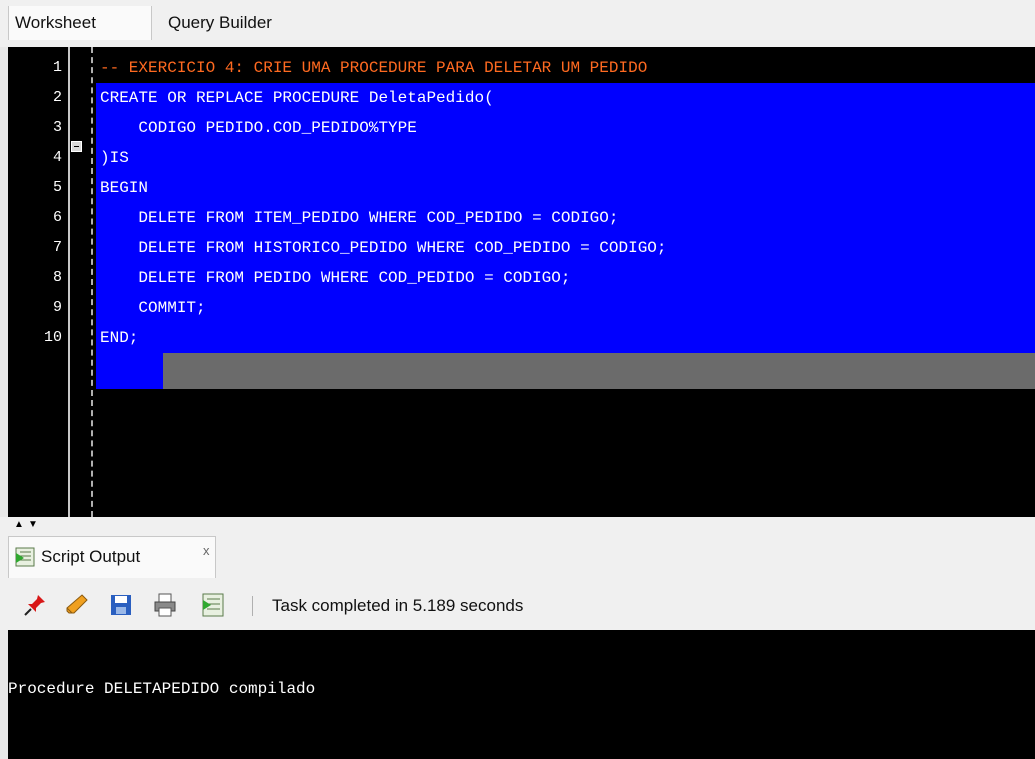 The width and height of the screenshot is (1035, 759). I want to click on left-border, so click(4, 403).